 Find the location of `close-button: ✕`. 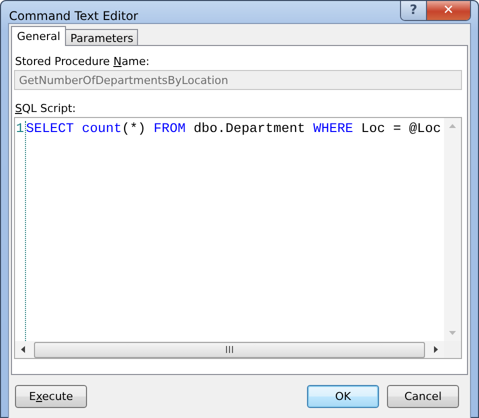

close-button: ✕ is located at coordinates (448, 10).